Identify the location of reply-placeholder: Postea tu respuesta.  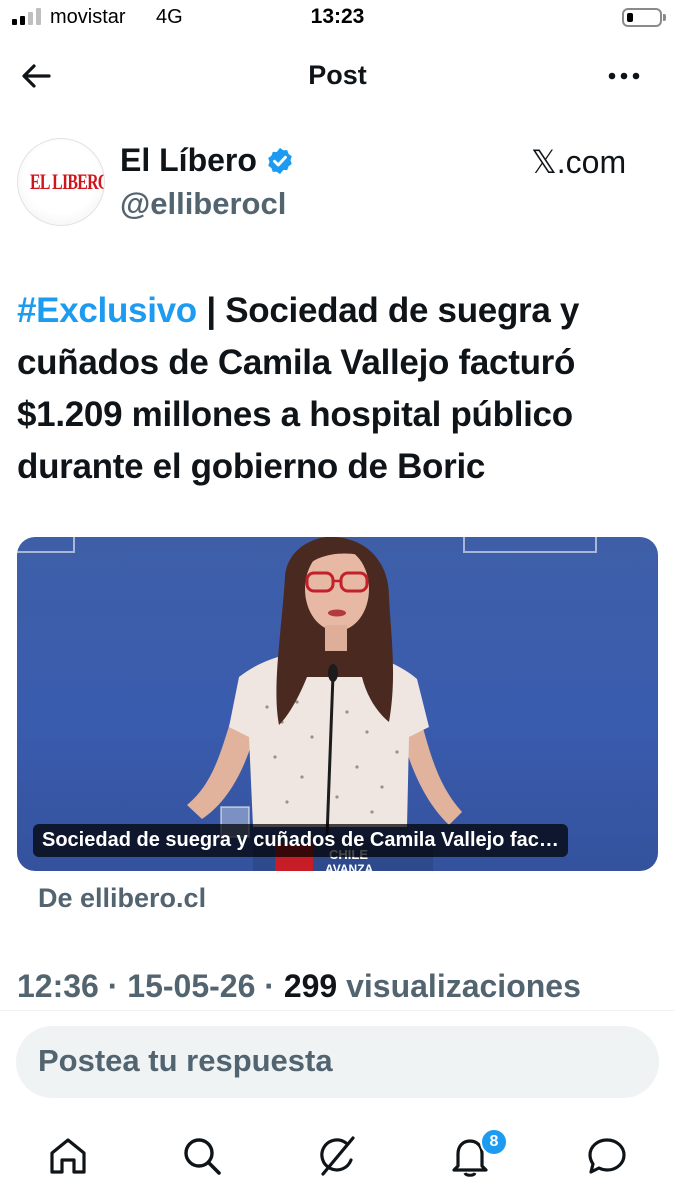
(185, 1060).